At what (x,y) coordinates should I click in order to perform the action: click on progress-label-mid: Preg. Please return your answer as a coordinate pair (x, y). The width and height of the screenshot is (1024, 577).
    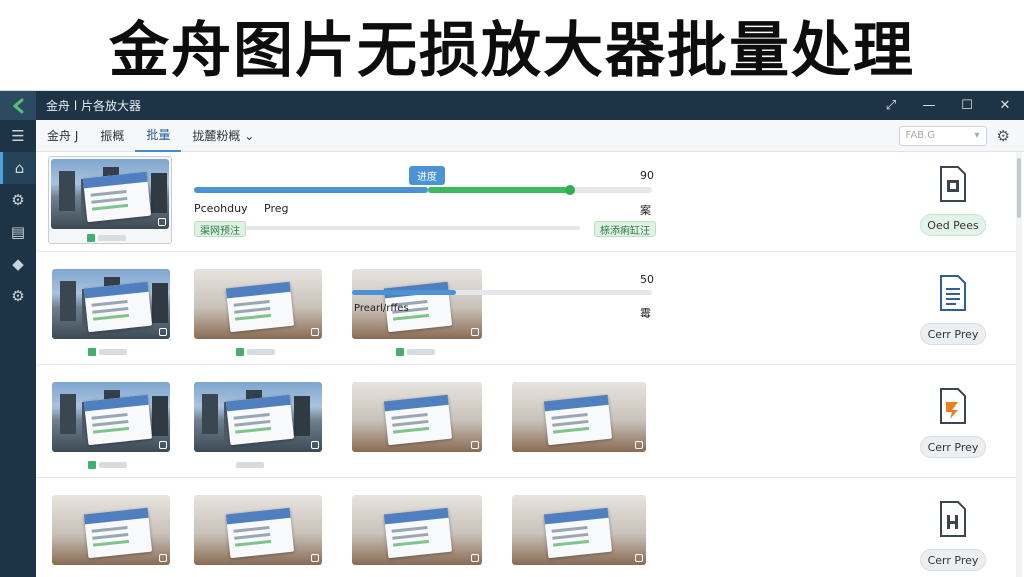
    Looking at the image, I should click on (276, 208).